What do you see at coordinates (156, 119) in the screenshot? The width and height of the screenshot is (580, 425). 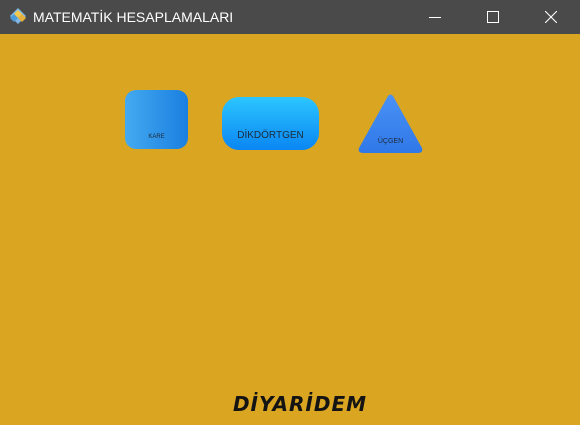 I see `kare-button: KARE` at bounding box center [156, 119].